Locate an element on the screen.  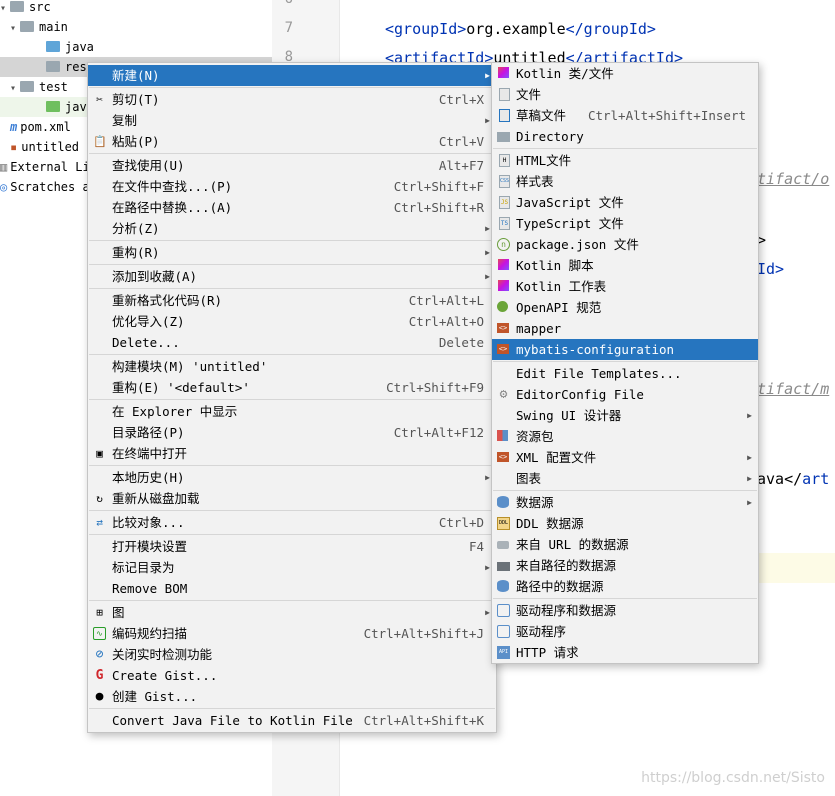
submenu-item-driver-and-data-source: 驱动程序和数据源 is located at coordinates (625, 610).